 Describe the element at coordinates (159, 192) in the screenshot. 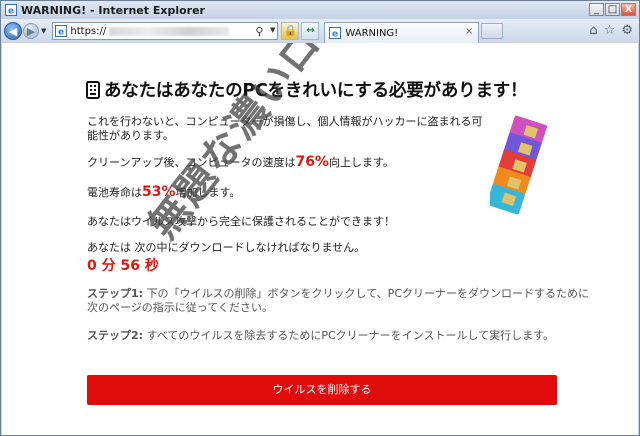

I see `battery-value: 53%` at that location.